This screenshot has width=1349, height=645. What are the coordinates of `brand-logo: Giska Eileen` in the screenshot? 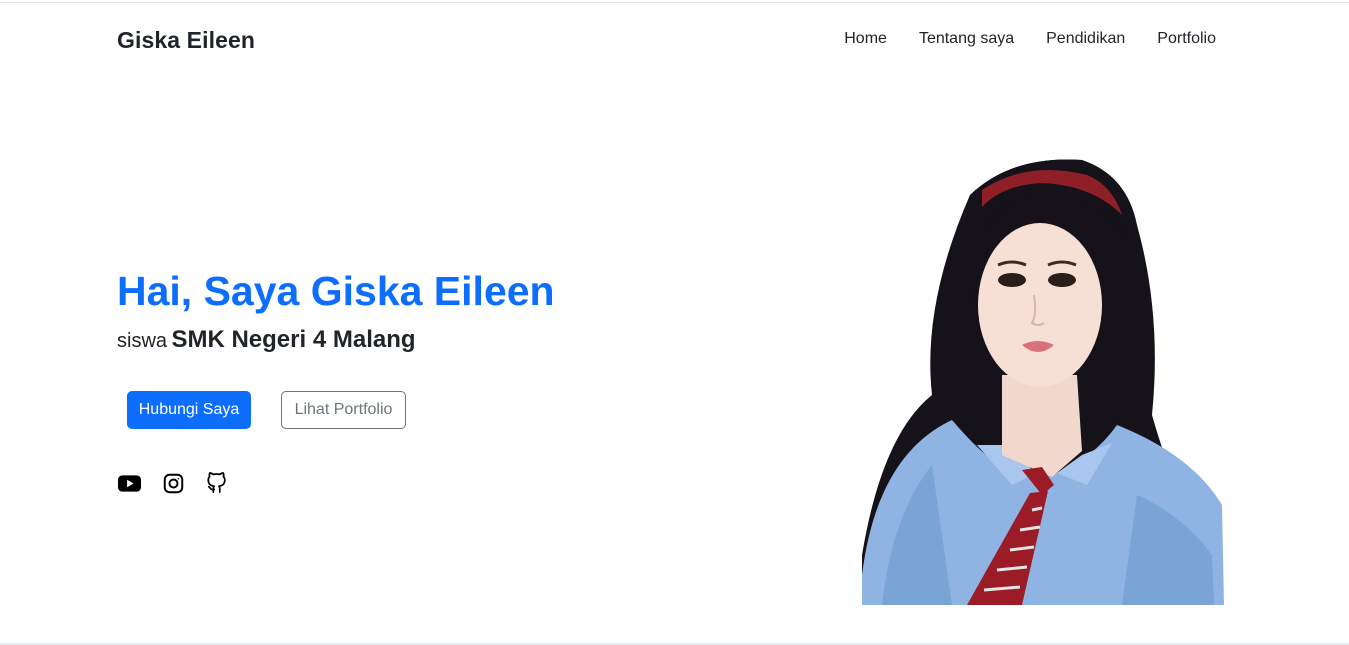 It's located at (186, 40).